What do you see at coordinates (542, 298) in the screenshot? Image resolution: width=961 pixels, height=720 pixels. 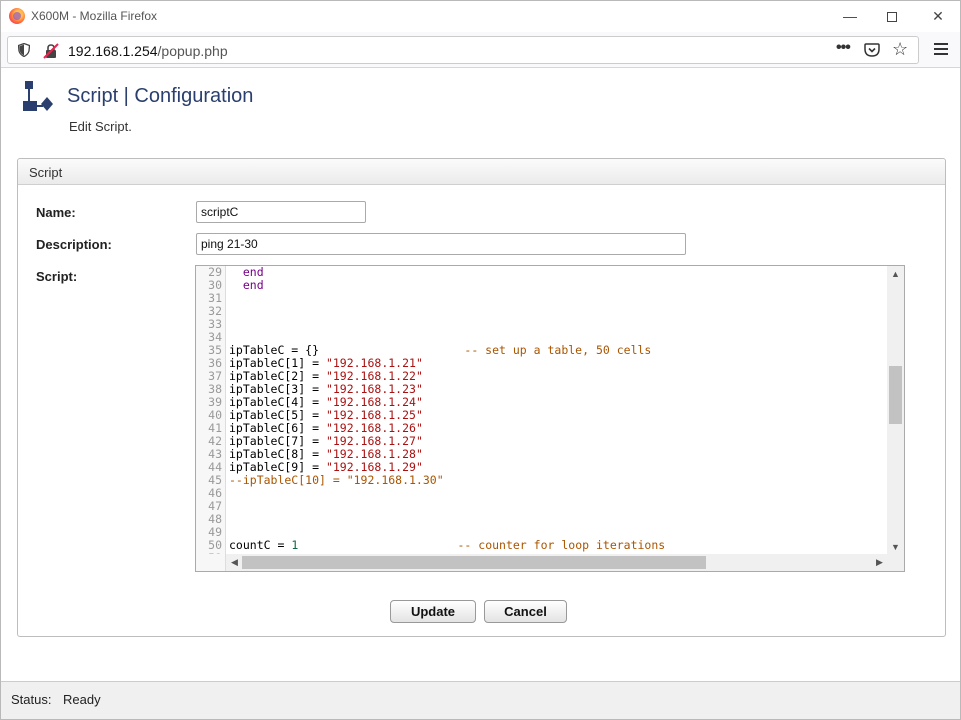 I see `code-line: 31` at bounding box center [542, 298].